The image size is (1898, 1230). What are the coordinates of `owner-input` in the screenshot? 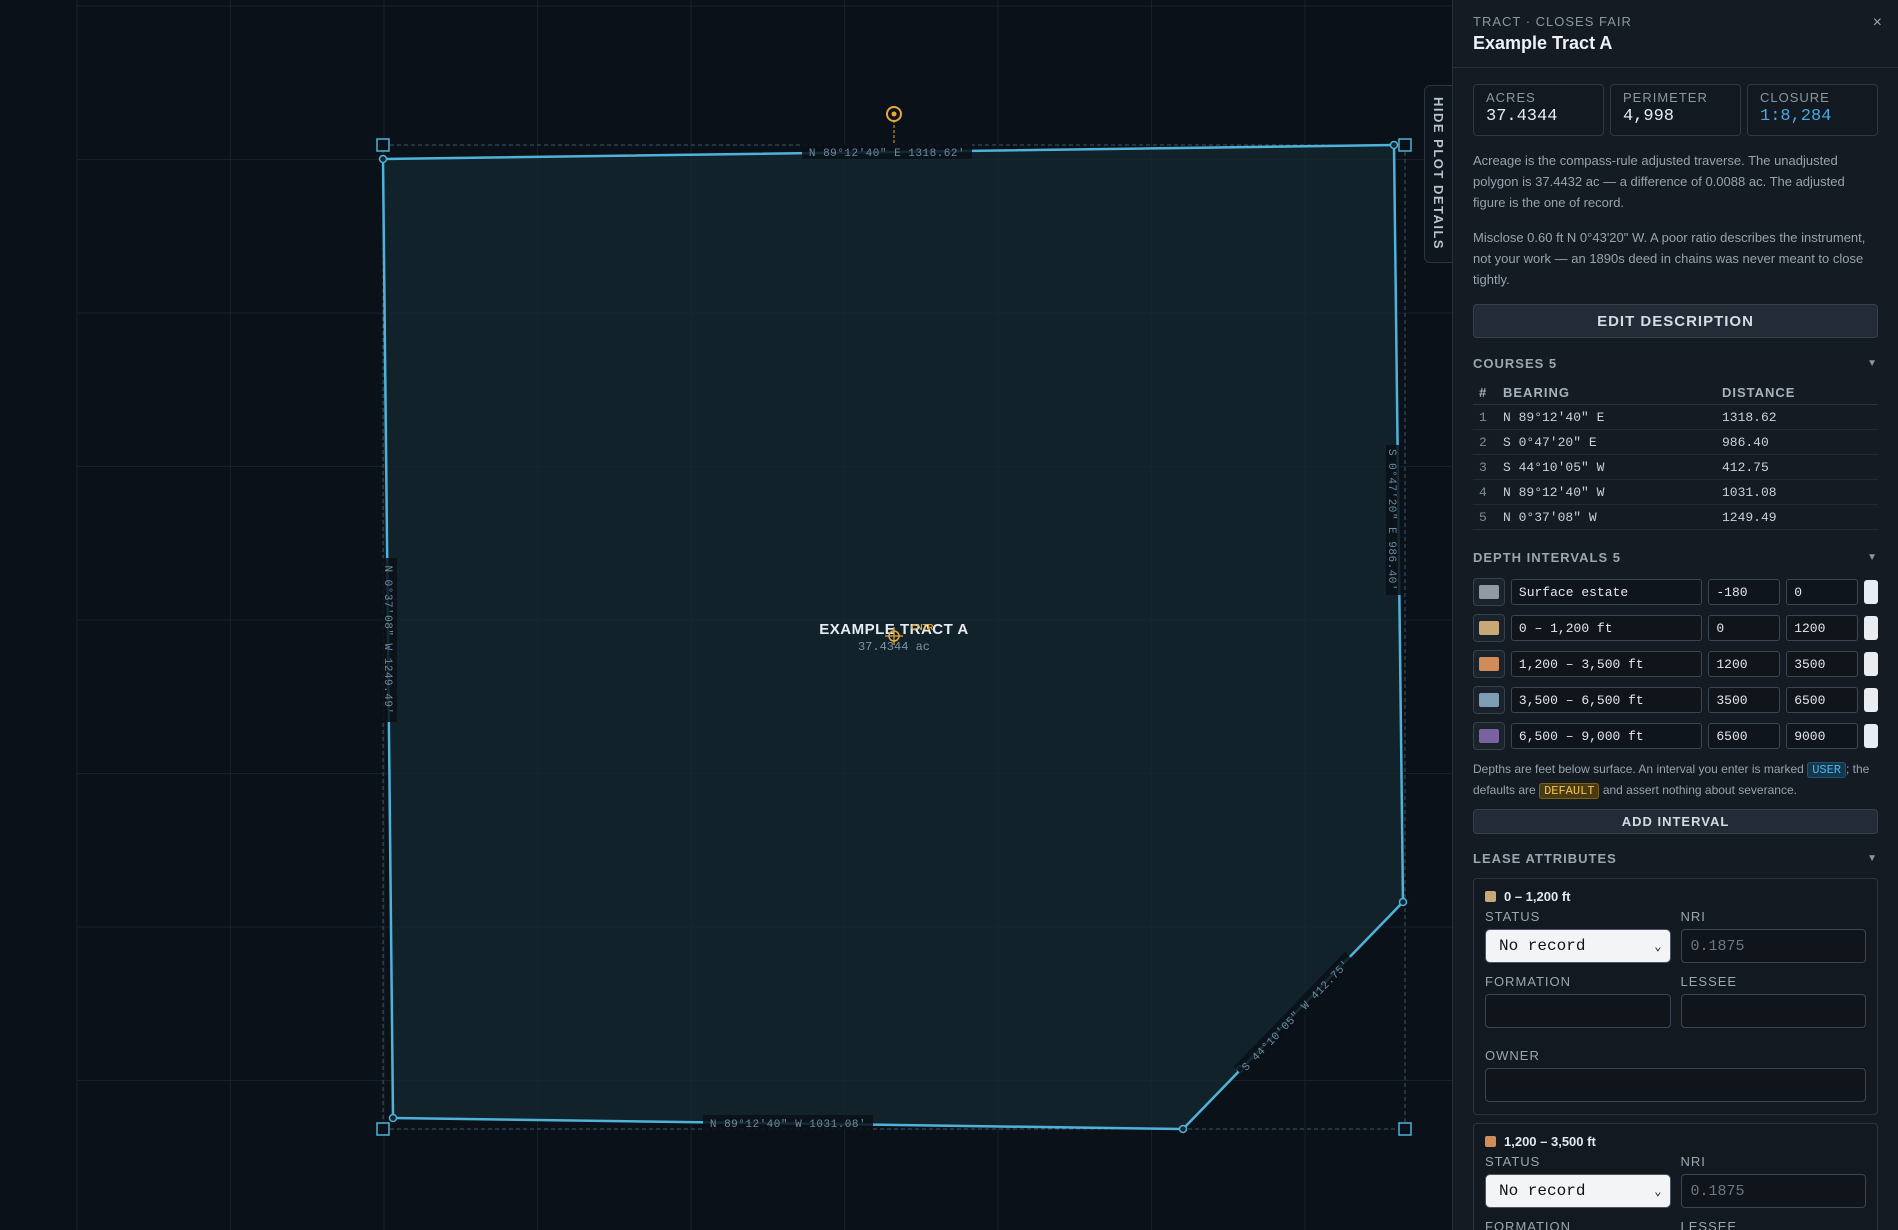 It's located at (1675, 1085).